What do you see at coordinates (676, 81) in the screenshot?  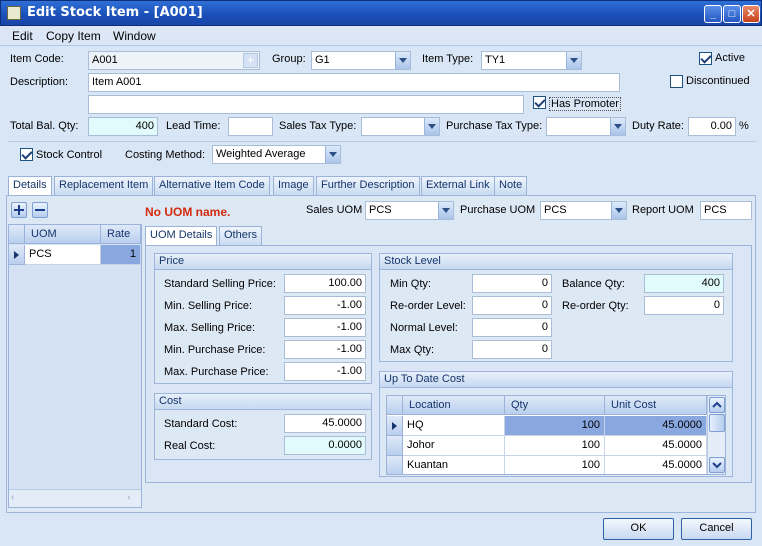 I see `discontinued-checkbox` at bounding box center [676, 81].